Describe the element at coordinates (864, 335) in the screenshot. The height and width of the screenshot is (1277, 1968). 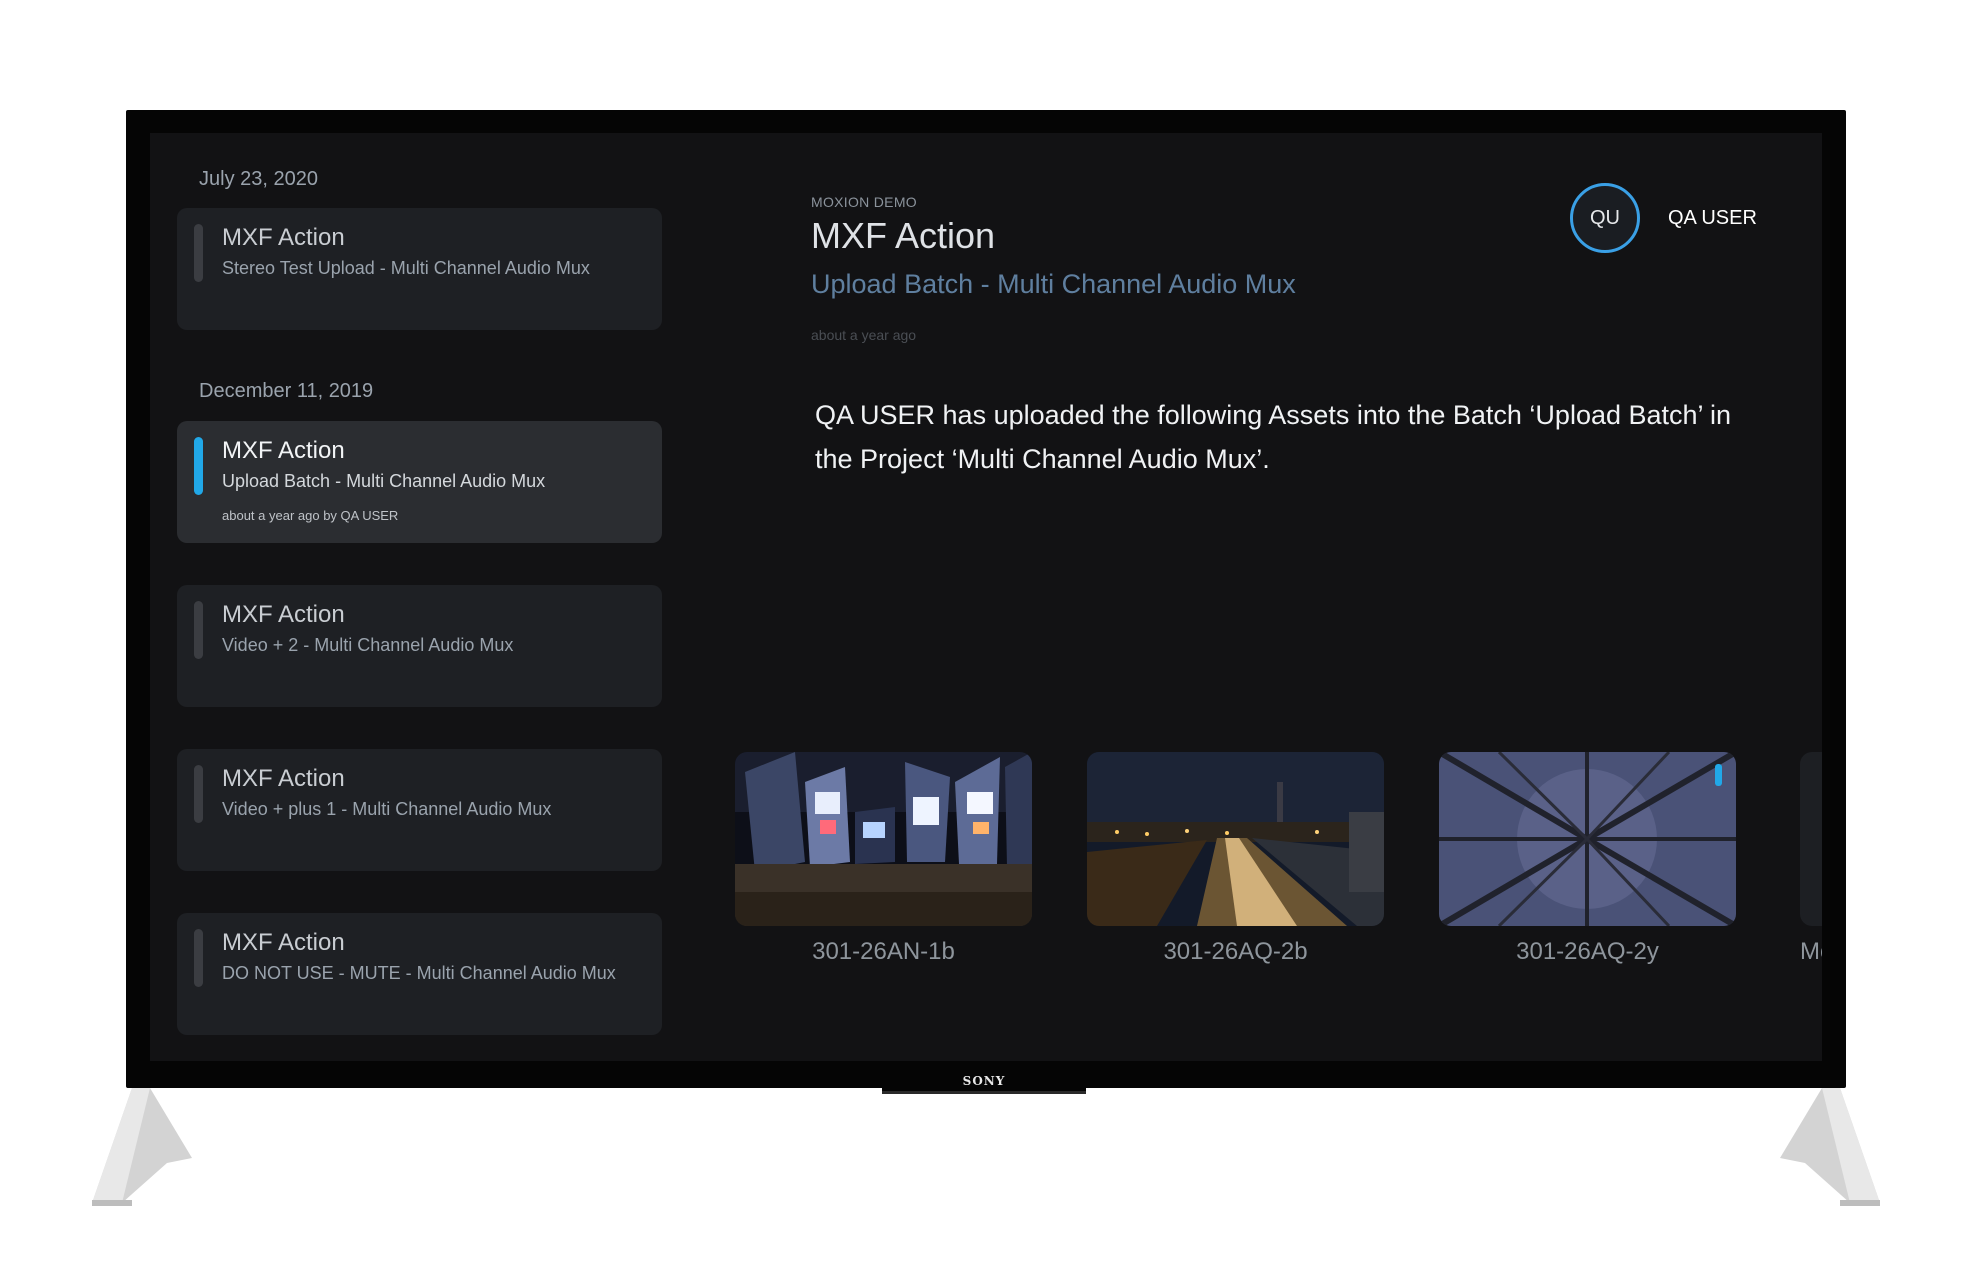
I see `detail-timestamp: about a year ago` at that location.